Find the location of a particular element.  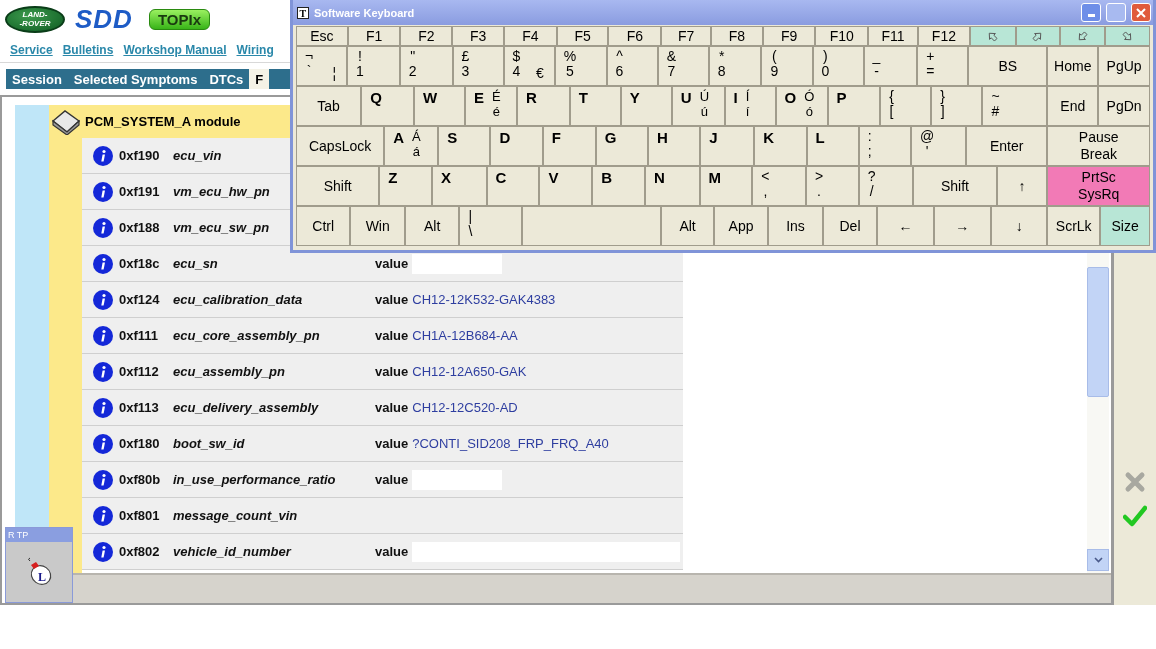

scrollbar-thumb is located at coordinates (1098, 332).